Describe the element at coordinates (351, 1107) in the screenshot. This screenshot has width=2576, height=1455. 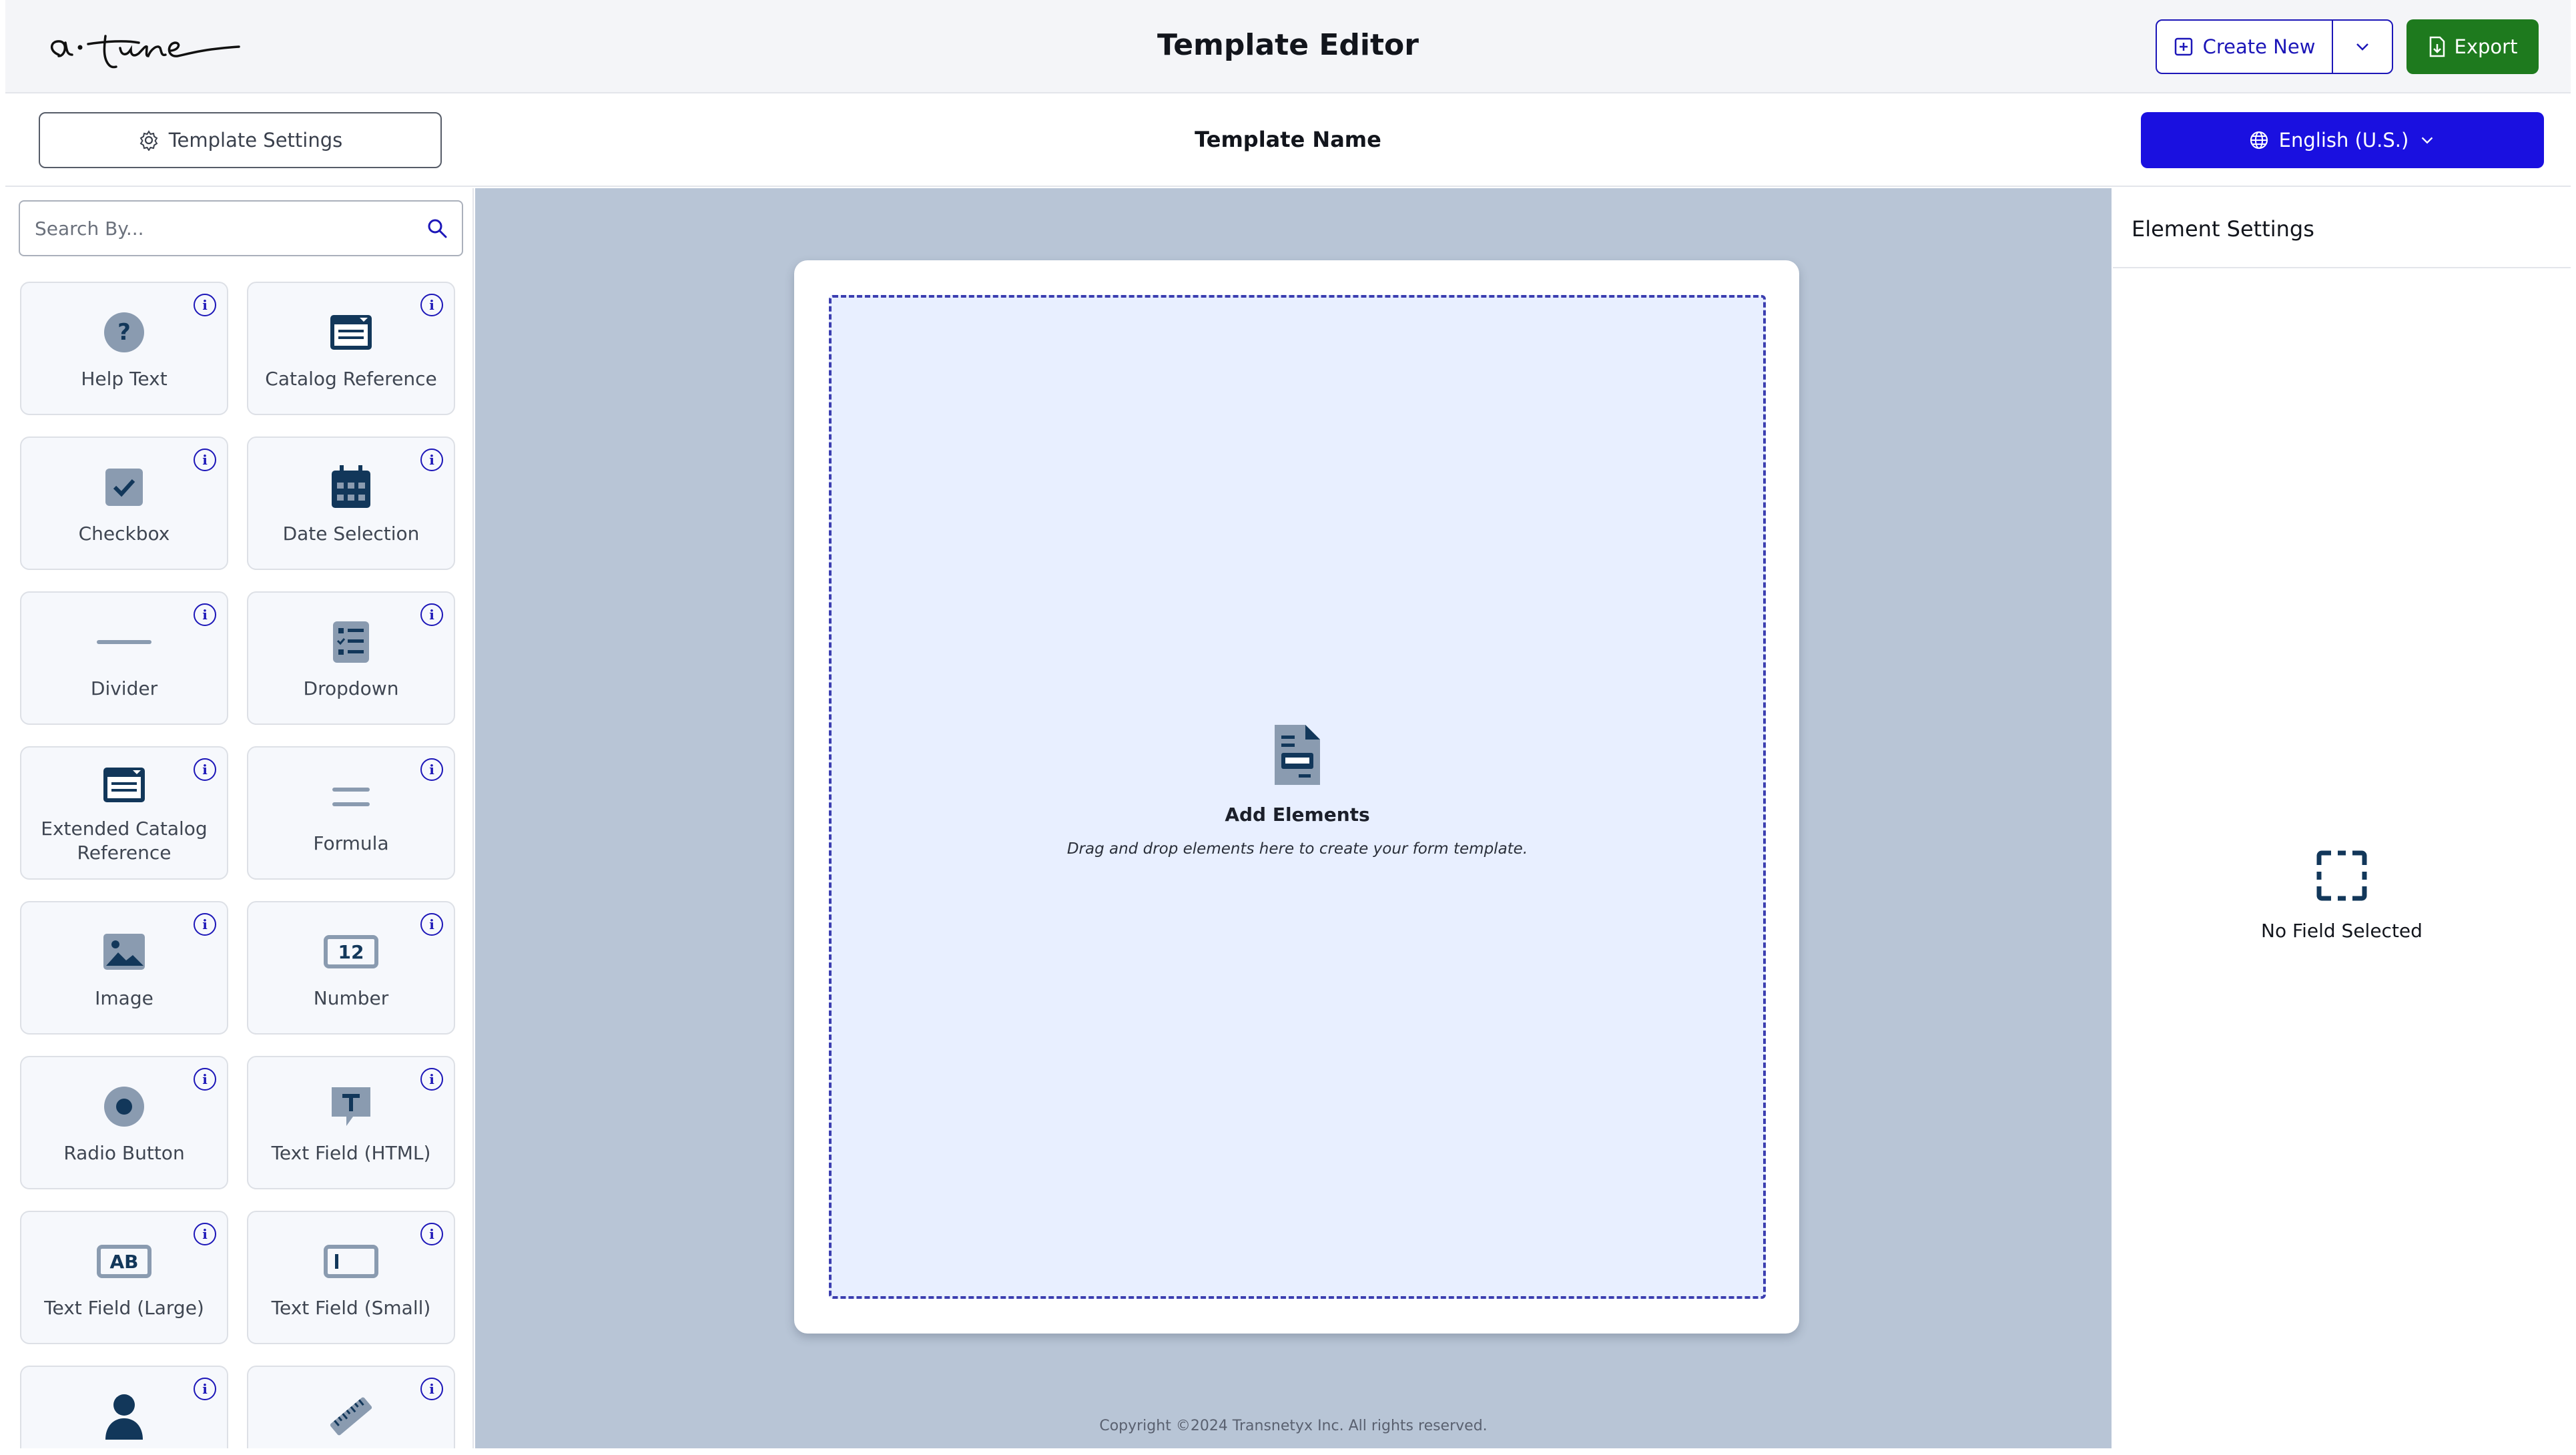
I see `text-bubble-icon` at that location.